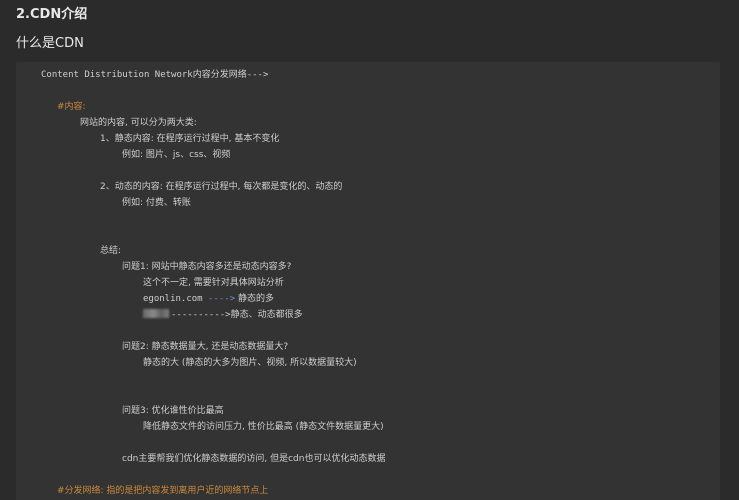 This screenshot has width=739, height=500. Describe the element at coordinates (71, 107) in the screenshot. I see `content-comment: #内容:` at that location.